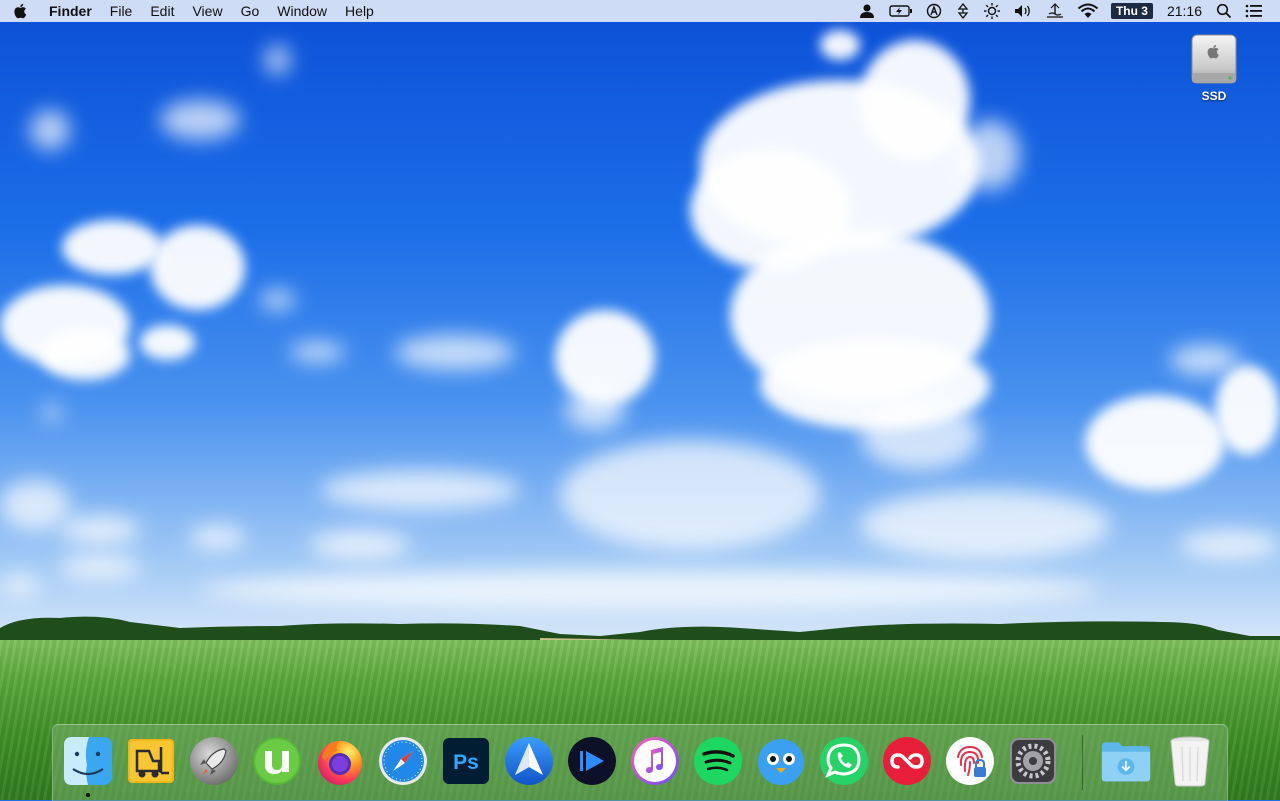 The width and height of the screenshot is (1280, 801). Describe the element at coordinates (1254, 11) in the screenshot. I see `notification-center-icon` at that location.